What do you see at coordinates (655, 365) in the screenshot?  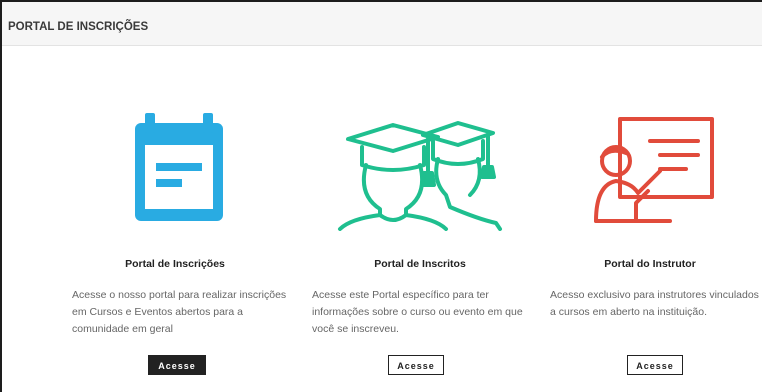 I see `acesse-button-instrutor: Acesse` at bounding box center [655, 365].